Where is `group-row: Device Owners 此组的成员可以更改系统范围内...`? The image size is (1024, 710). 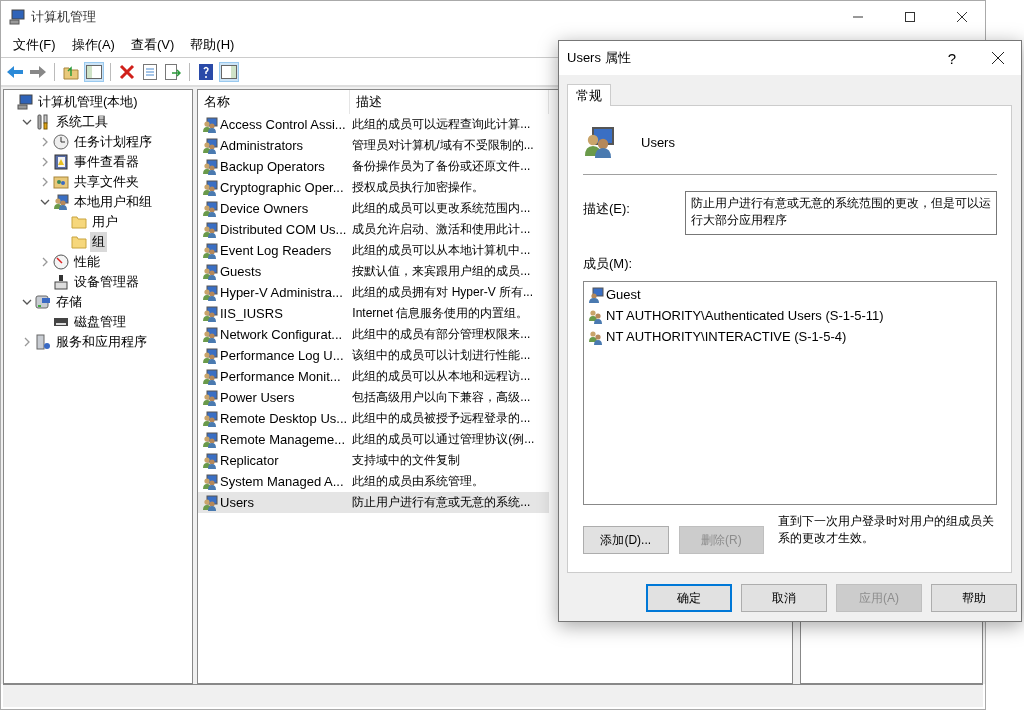
group-row: Device Owners 此组的成员可以更改系统范围内... is located at coordinates (373, 208).